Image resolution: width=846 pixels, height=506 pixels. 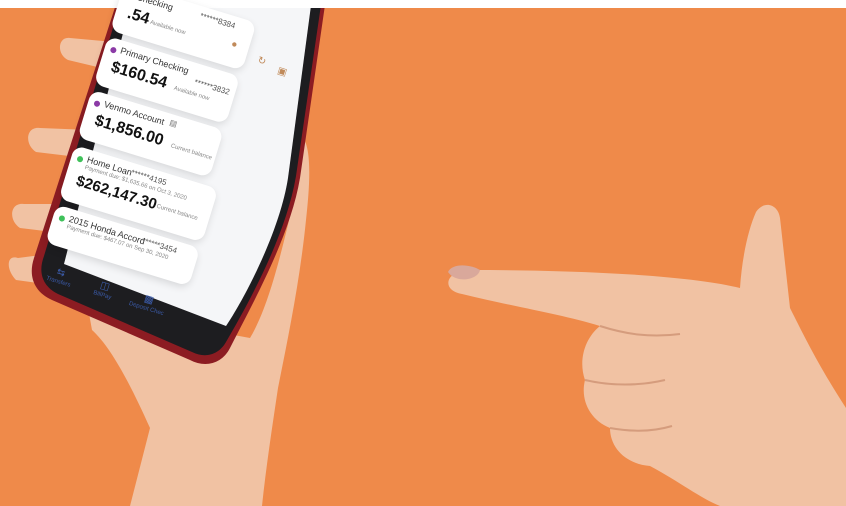 What do you see at coordinates (138, 16) in the screenshot?
I see `account-balance: .54` at bounding box center [138, 16].